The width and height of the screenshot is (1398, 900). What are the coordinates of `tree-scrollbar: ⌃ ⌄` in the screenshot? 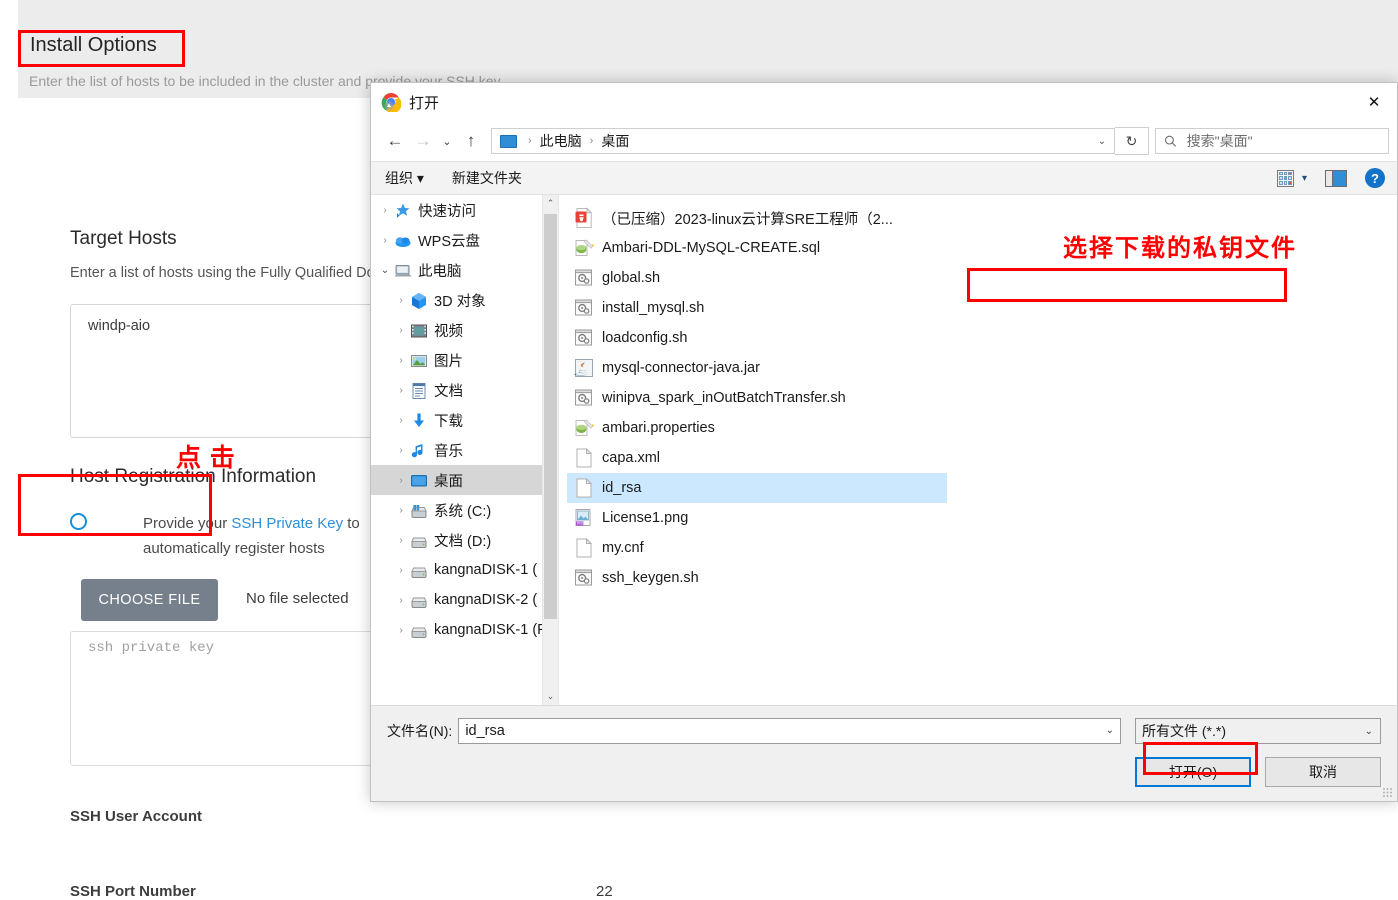 It's located at (550, 450).